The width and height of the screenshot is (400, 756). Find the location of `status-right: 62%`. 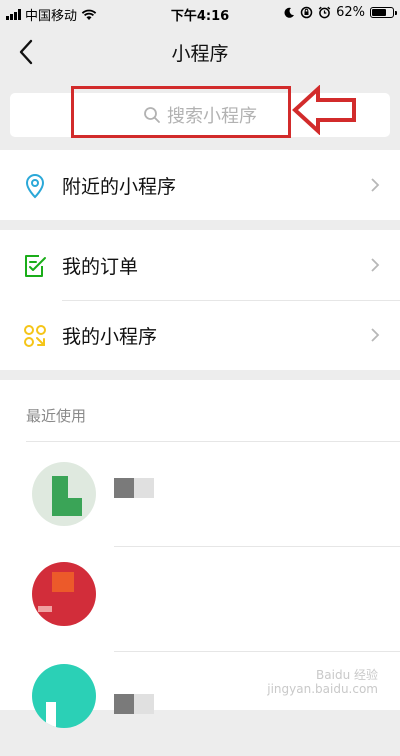

status-right: 62% is located at coordinates (340, 12).